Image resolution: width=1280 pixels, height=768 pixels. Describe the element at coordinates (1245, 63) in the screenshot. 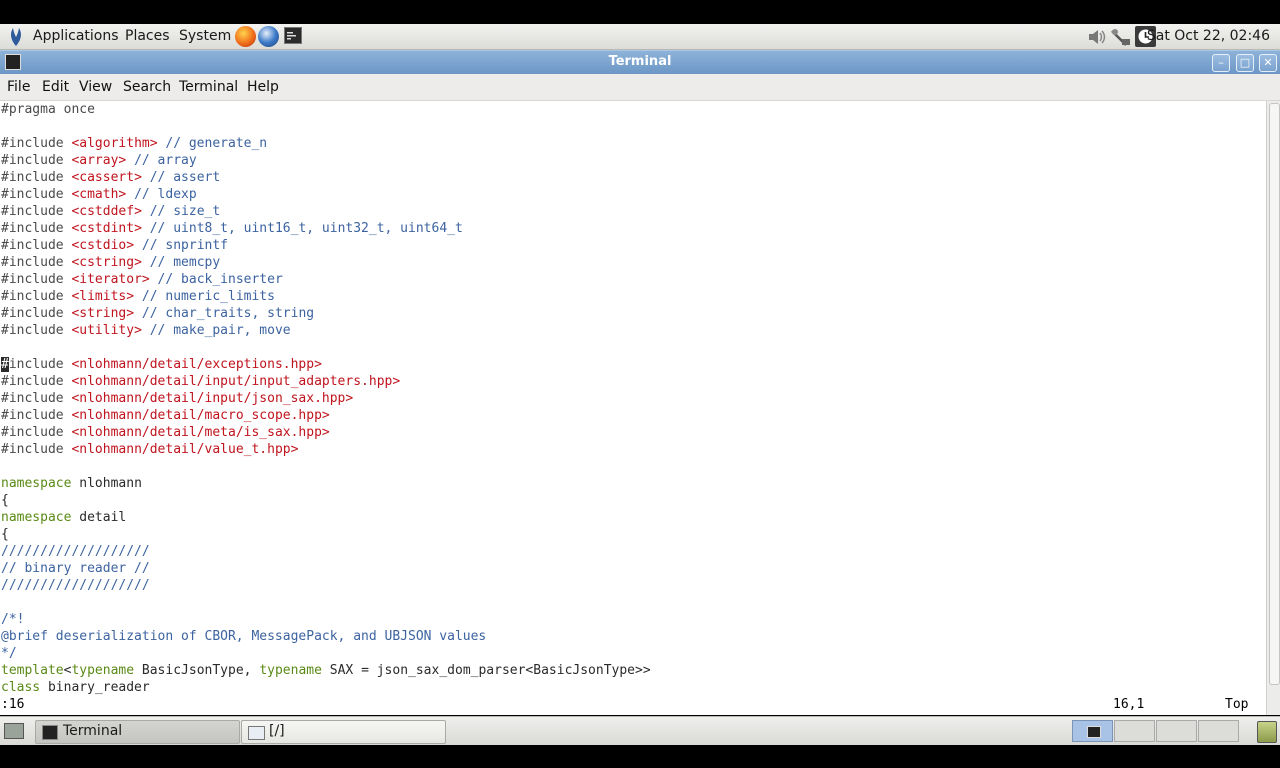

I see `maximize-button: □` at that location.